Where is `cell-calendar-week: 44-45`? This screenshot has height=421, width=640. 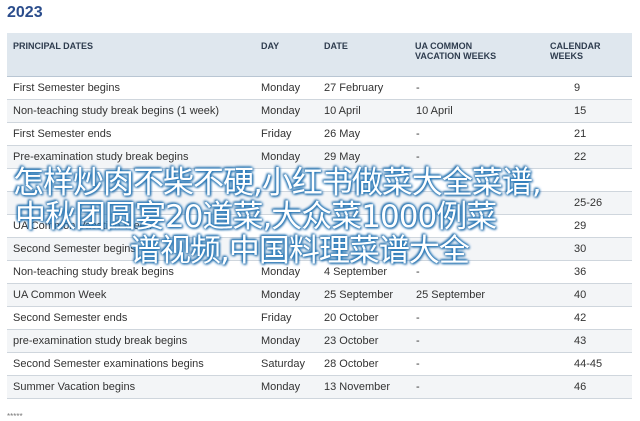
cell-calendar-week: 44-45 is located at coordinates (588, 364).